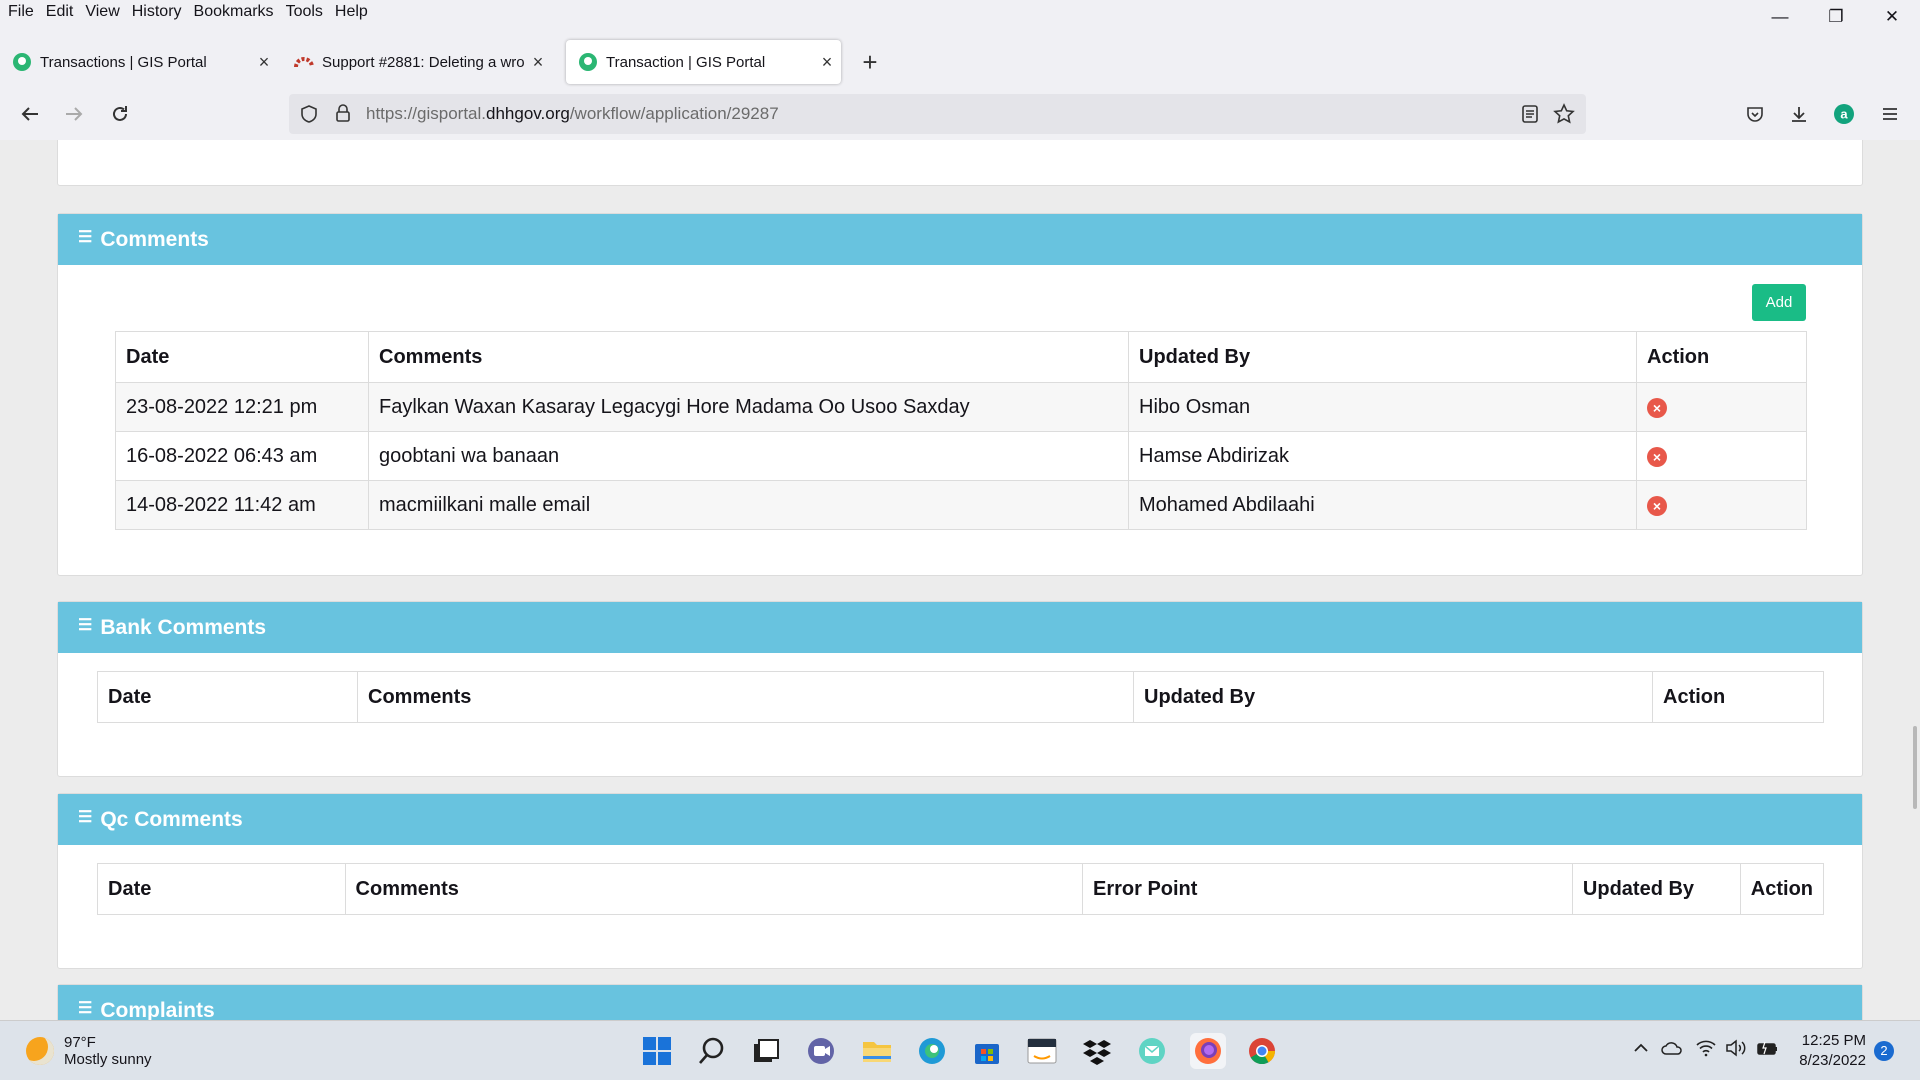 Image resolution: width=1920 pixels, height=1080 pixels. What do you see at coordinates (1721, 456) in the screenshot?
I see `action-cell: ×` at bounding box center [1721, 456].